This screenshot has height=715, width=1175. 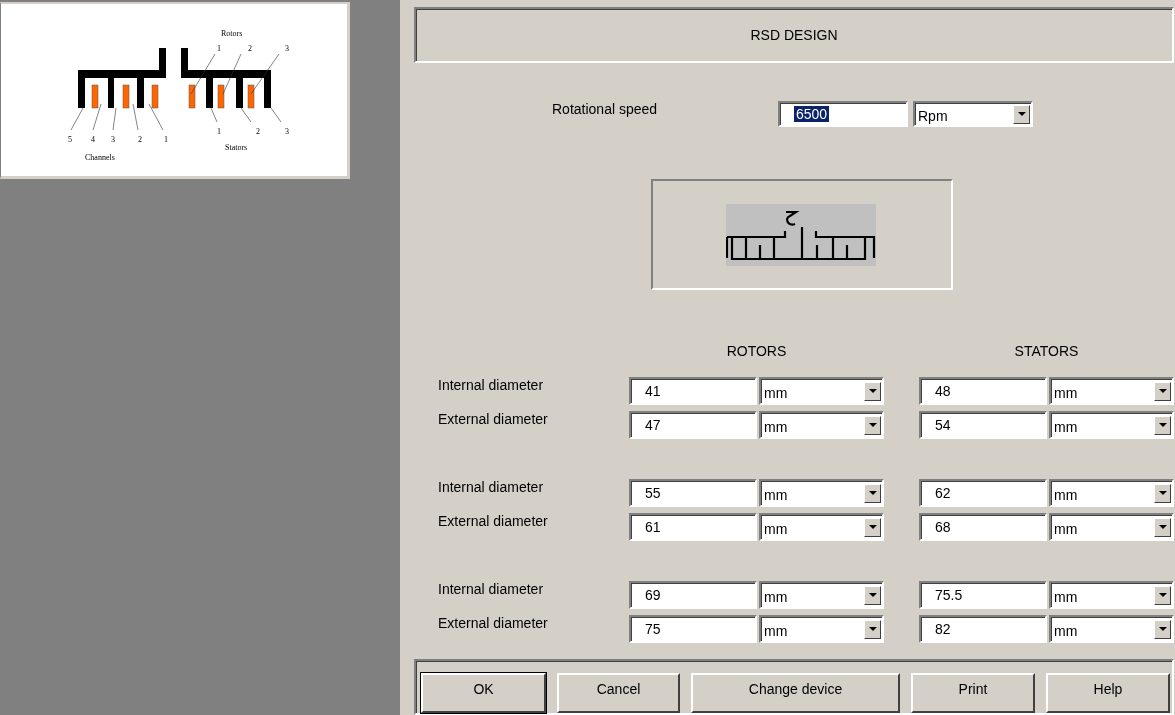 What do you see at coordinates (483, 693) in the screenshot?
I see `dialog-button: OK` at bounding box center [483, 693].